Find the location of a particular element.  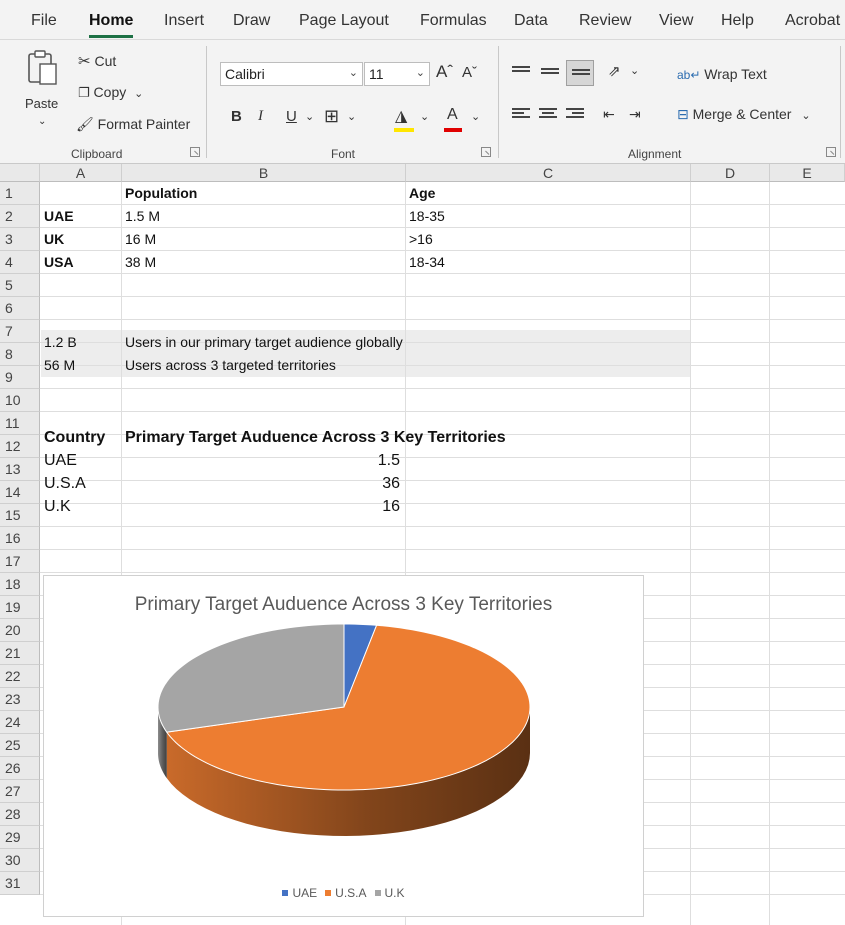

bold-button: B is located at coordinates (236, 116).